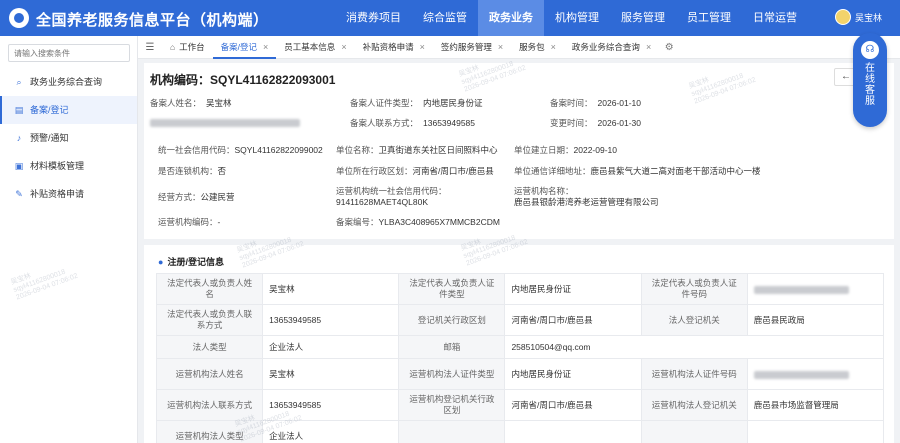 The height and width of the screenshot is (443, 900). Describe the element at coordinates (161, 262) in the screenshot. I see `user-icon: ●` at that location.